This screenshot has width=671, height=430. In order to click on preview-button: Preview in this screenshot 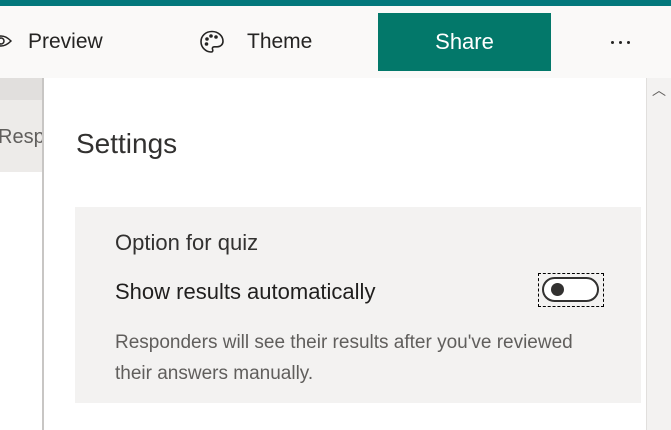, I will do `click(51, 42)`.